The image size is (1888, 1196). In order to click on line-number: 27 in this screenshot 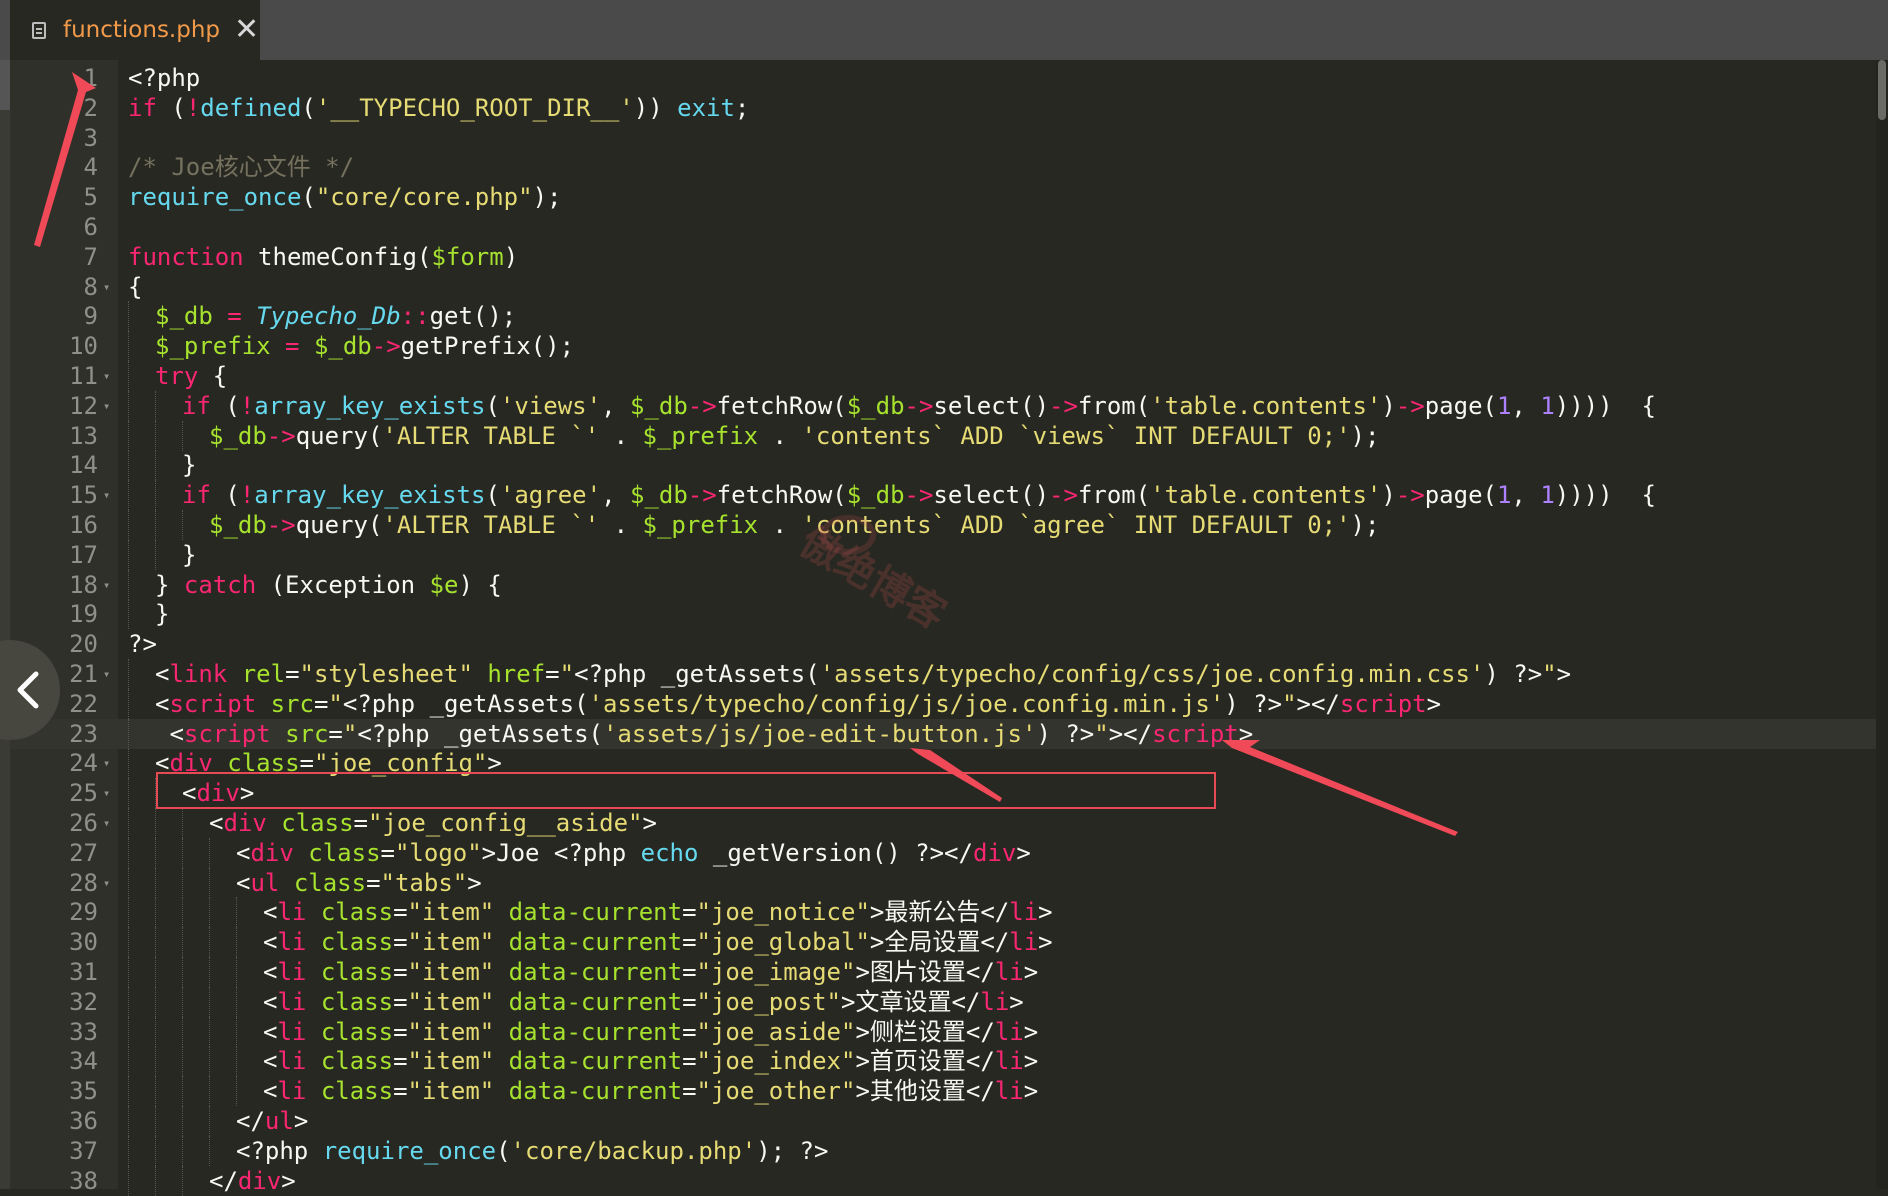, I will do `click(83, 852)`.